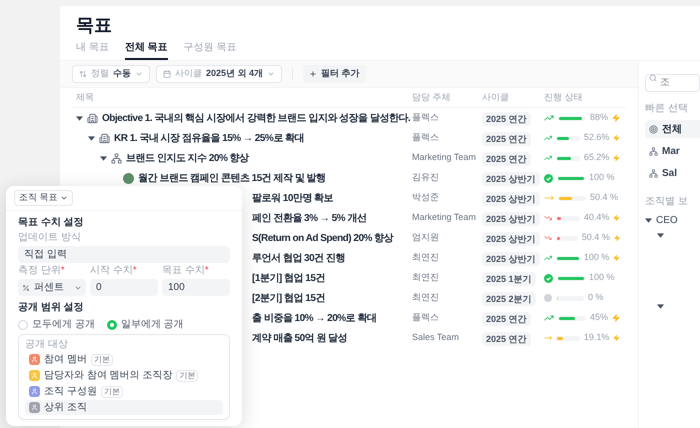  I want to click on cycle-badge: 2025 2분기, so click(509, 299).